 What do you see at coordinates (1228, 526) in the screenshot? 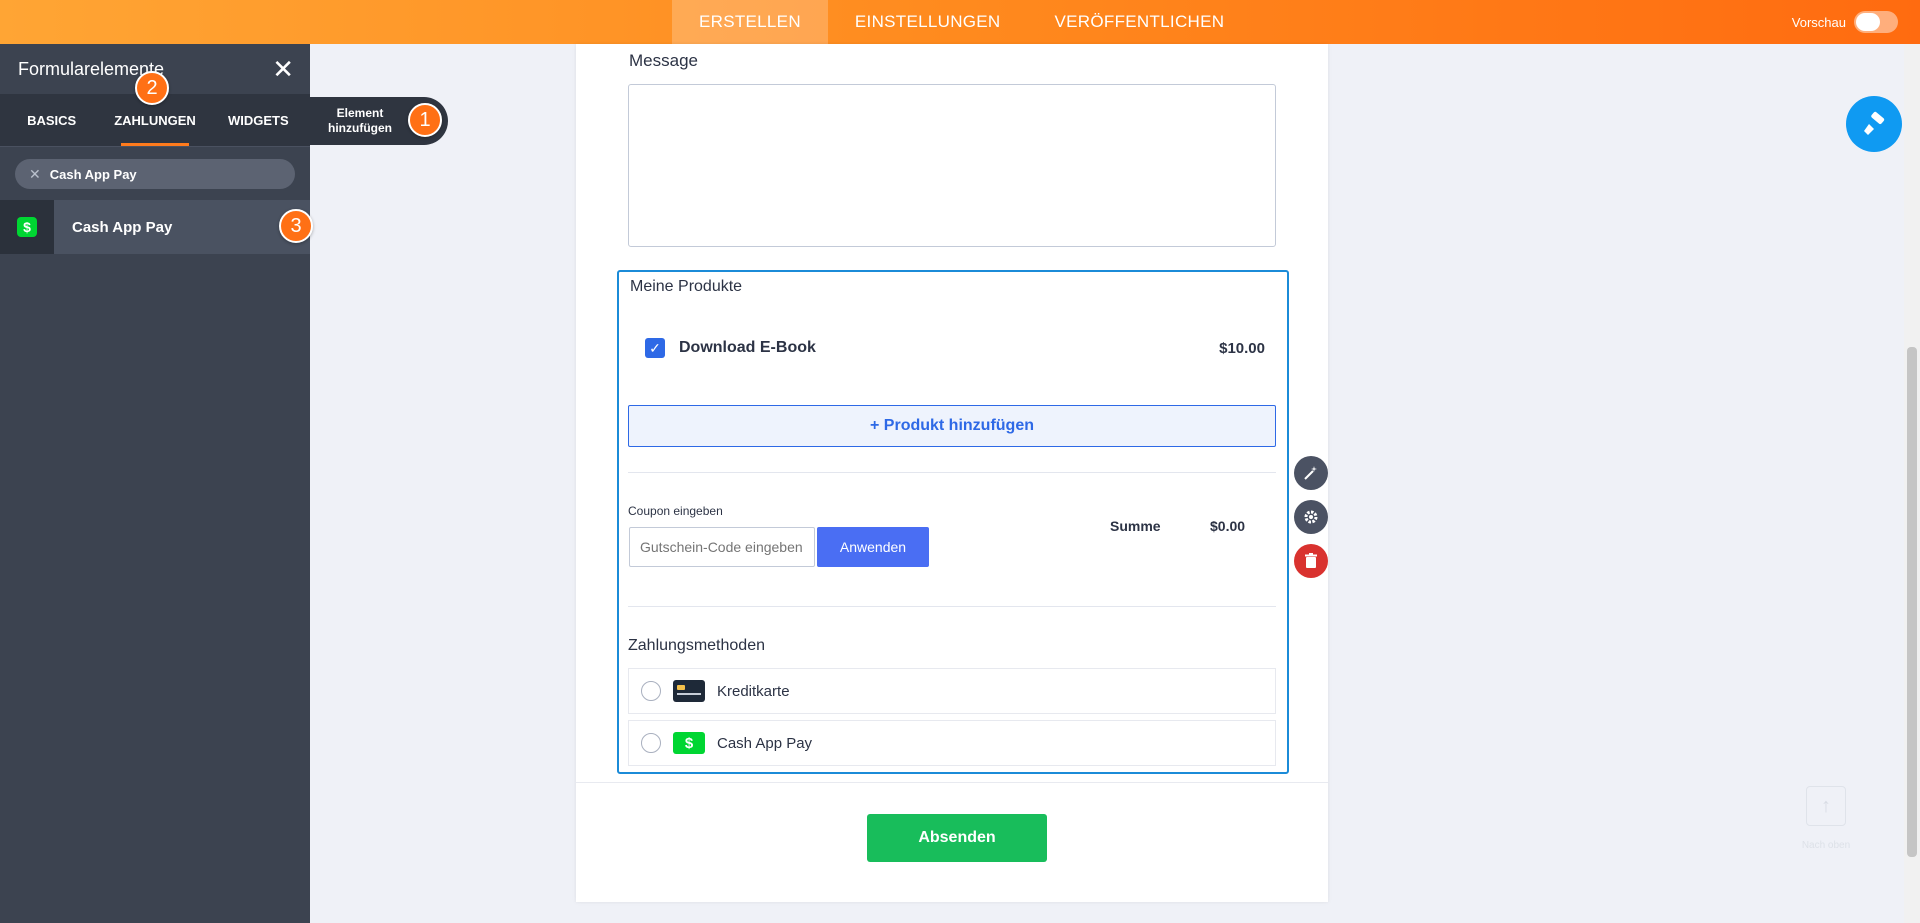
I see `sum-value: $0.00` at bounding box center [1228, 526].